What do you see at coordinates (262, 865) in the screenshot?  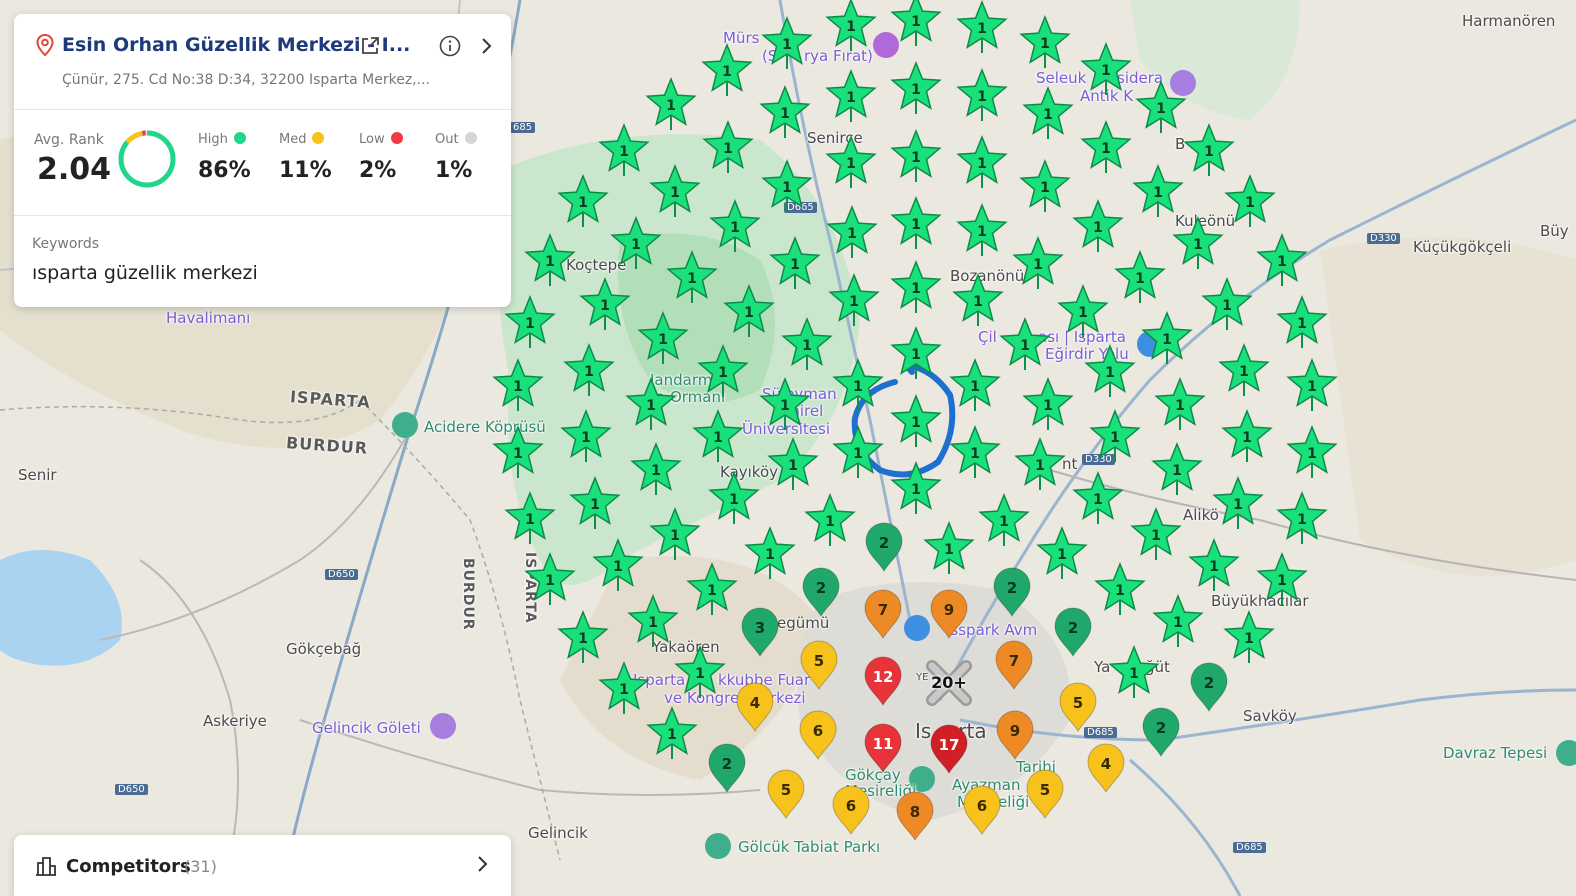 I see `competitors-bar: Competitors (31)` at bounding box center [262, 865].